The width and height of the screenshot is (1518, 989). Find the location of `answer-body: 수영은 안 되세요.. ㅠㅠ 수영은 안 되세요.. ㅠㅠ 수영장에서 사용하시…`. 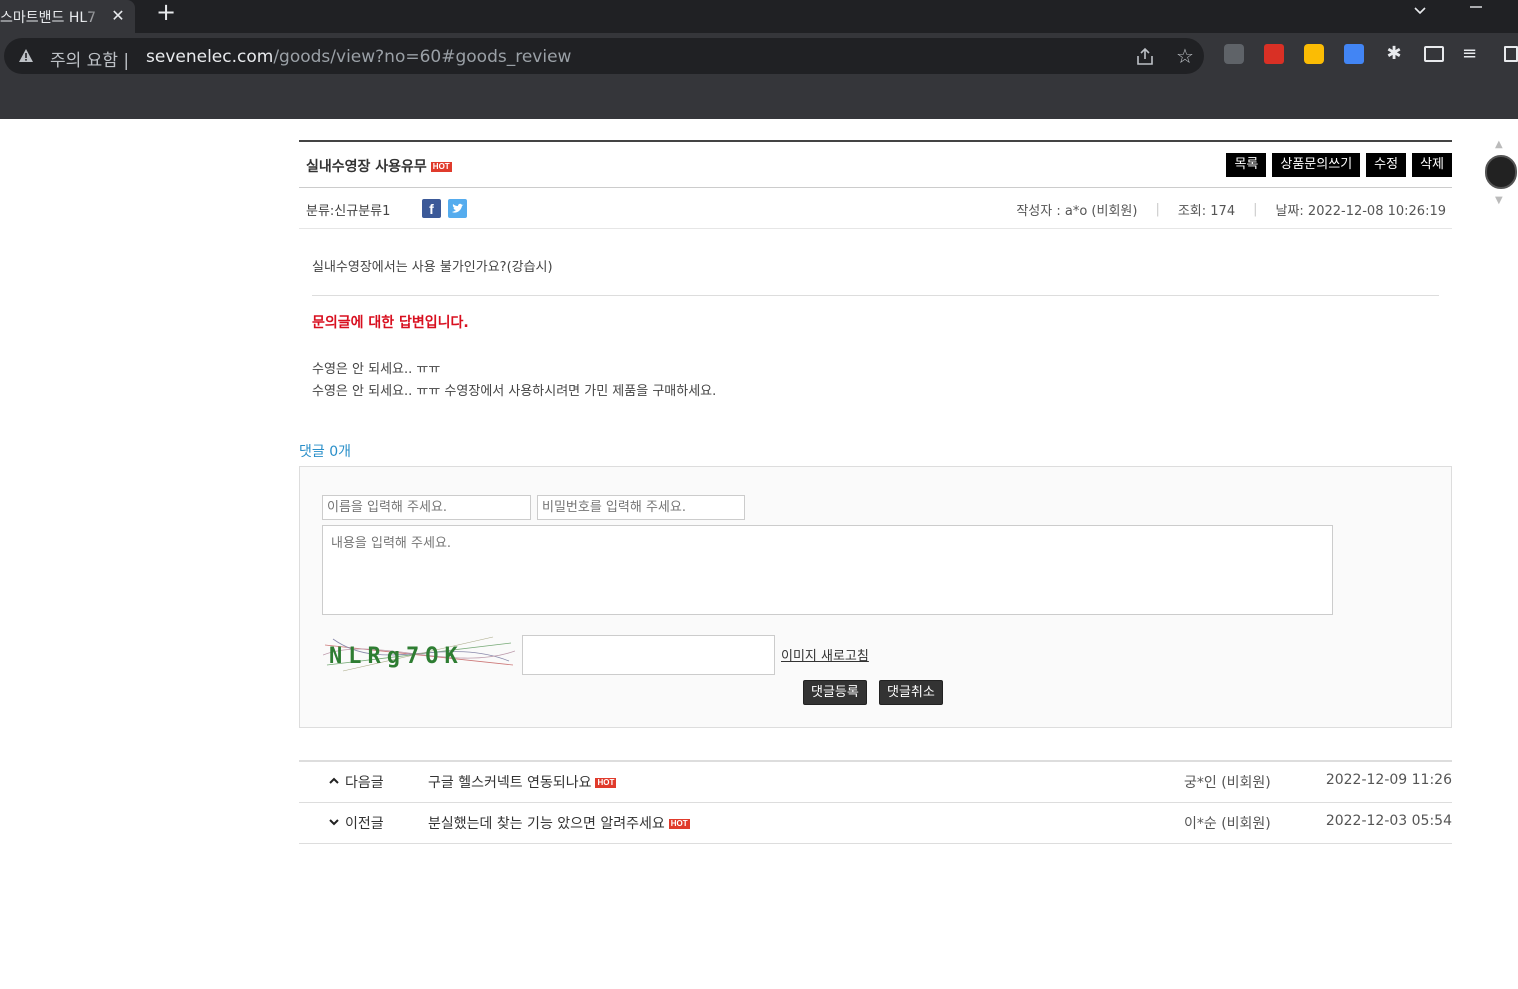

answer-body: 수영은 안 되세요.. ㅠㅠ 수영은 안 되세요.. ㅠㅠ 수영장에서 사용하시… is located at coordinates (875, 381).